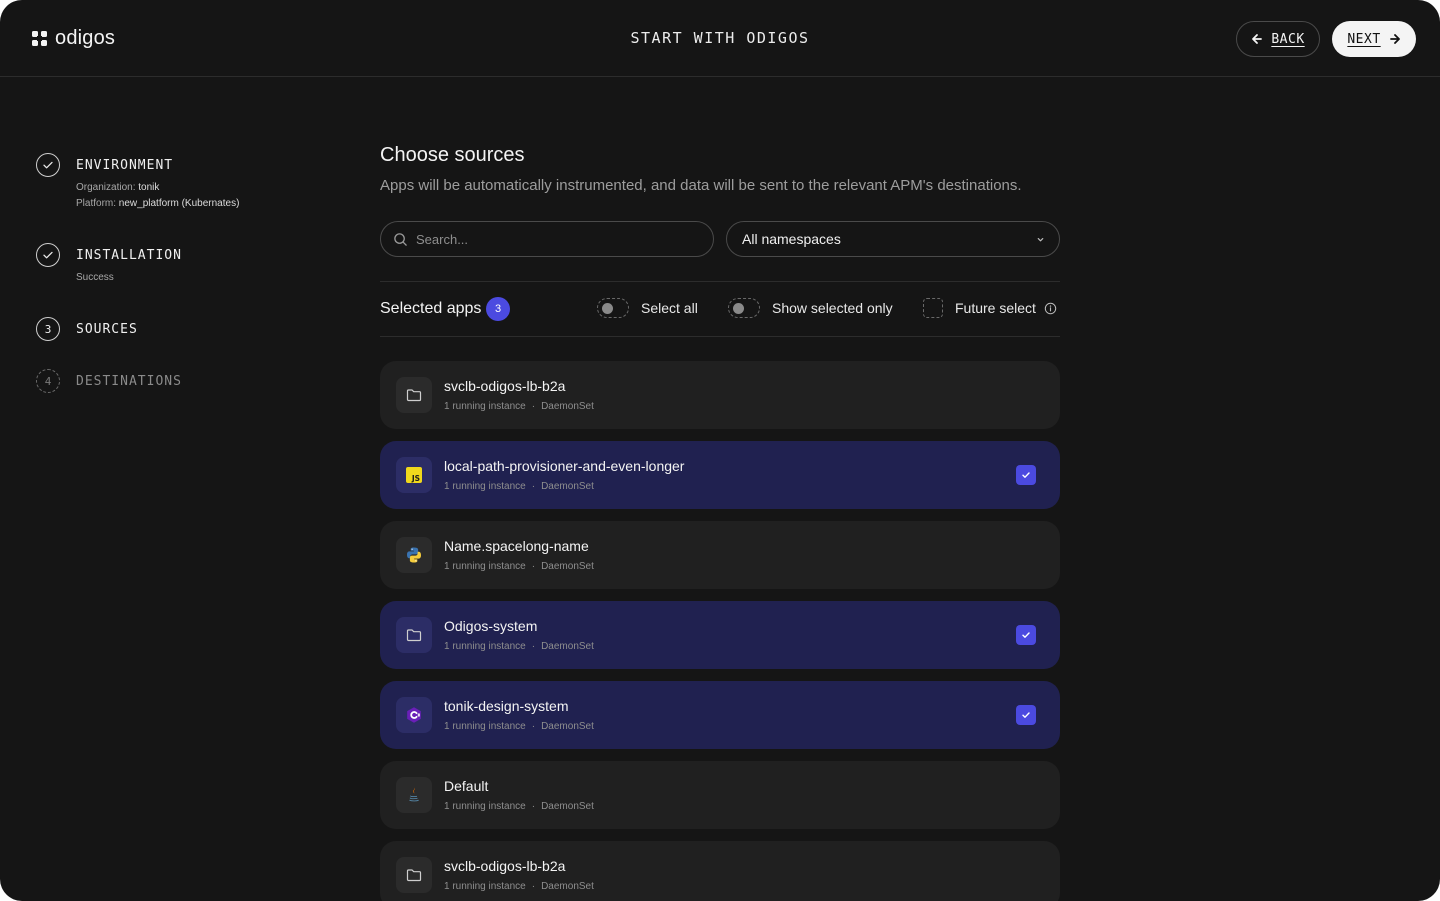 The image size is (1440, 901). I want to click on source-name: Name.spacelong-name, so click(516, 546).